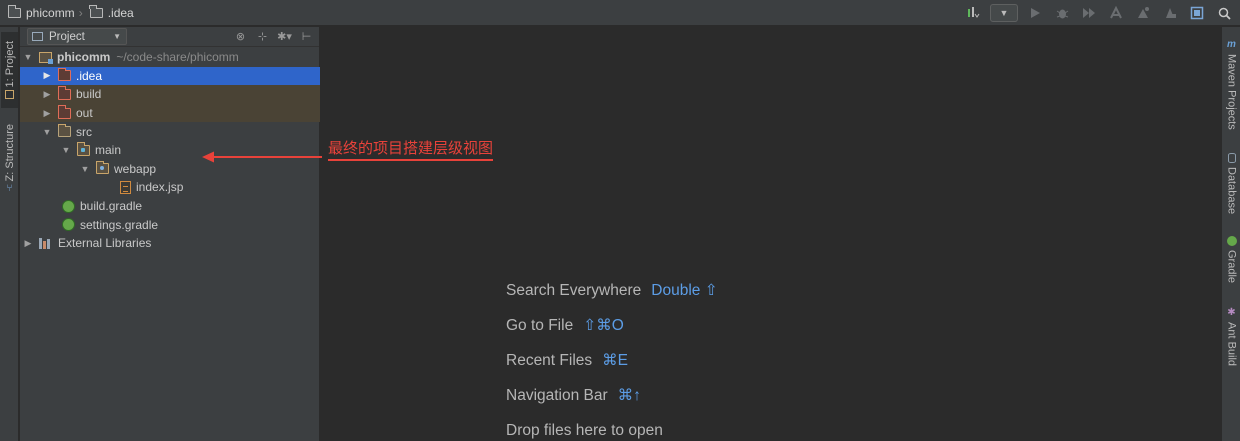 This screenshot has width=1240, height=441. I want to click on web-folder-icon, so click(102, 167).